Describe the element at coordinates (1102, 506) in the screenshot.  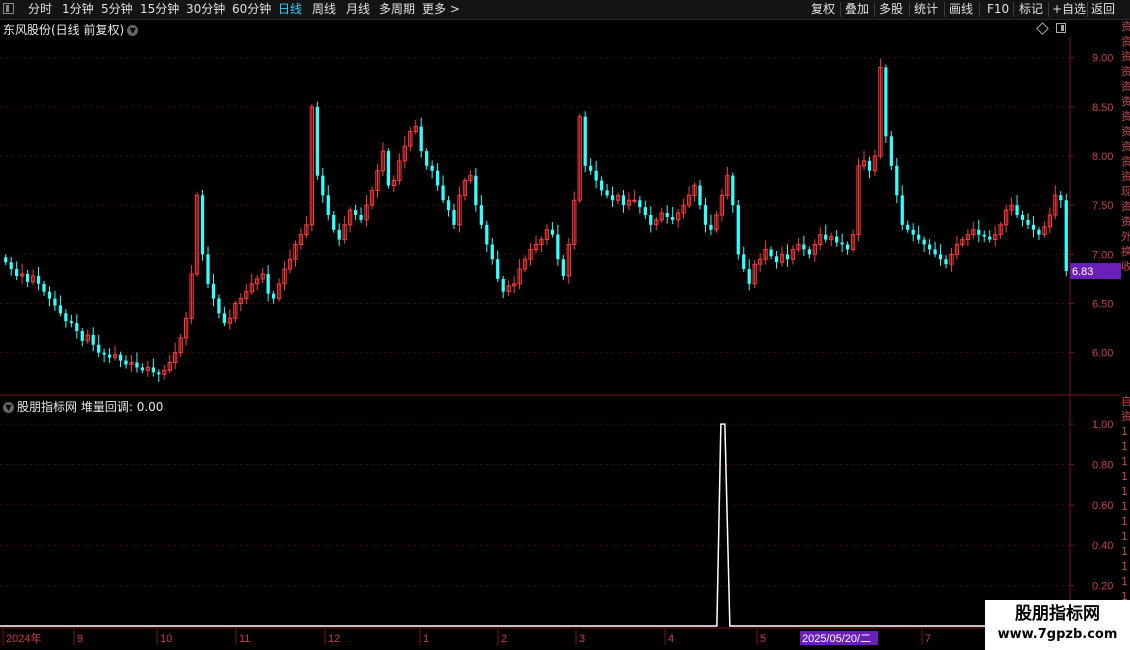
I see `y-tick-label: 0.60` at that location.